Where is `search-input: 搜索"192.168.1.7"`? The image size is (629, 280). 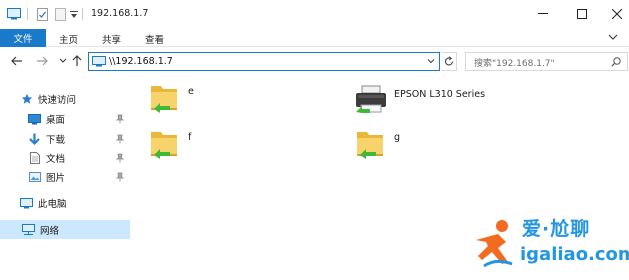 search-input: 搜索"192.168.1.7" is located at coordinates (546, 61).